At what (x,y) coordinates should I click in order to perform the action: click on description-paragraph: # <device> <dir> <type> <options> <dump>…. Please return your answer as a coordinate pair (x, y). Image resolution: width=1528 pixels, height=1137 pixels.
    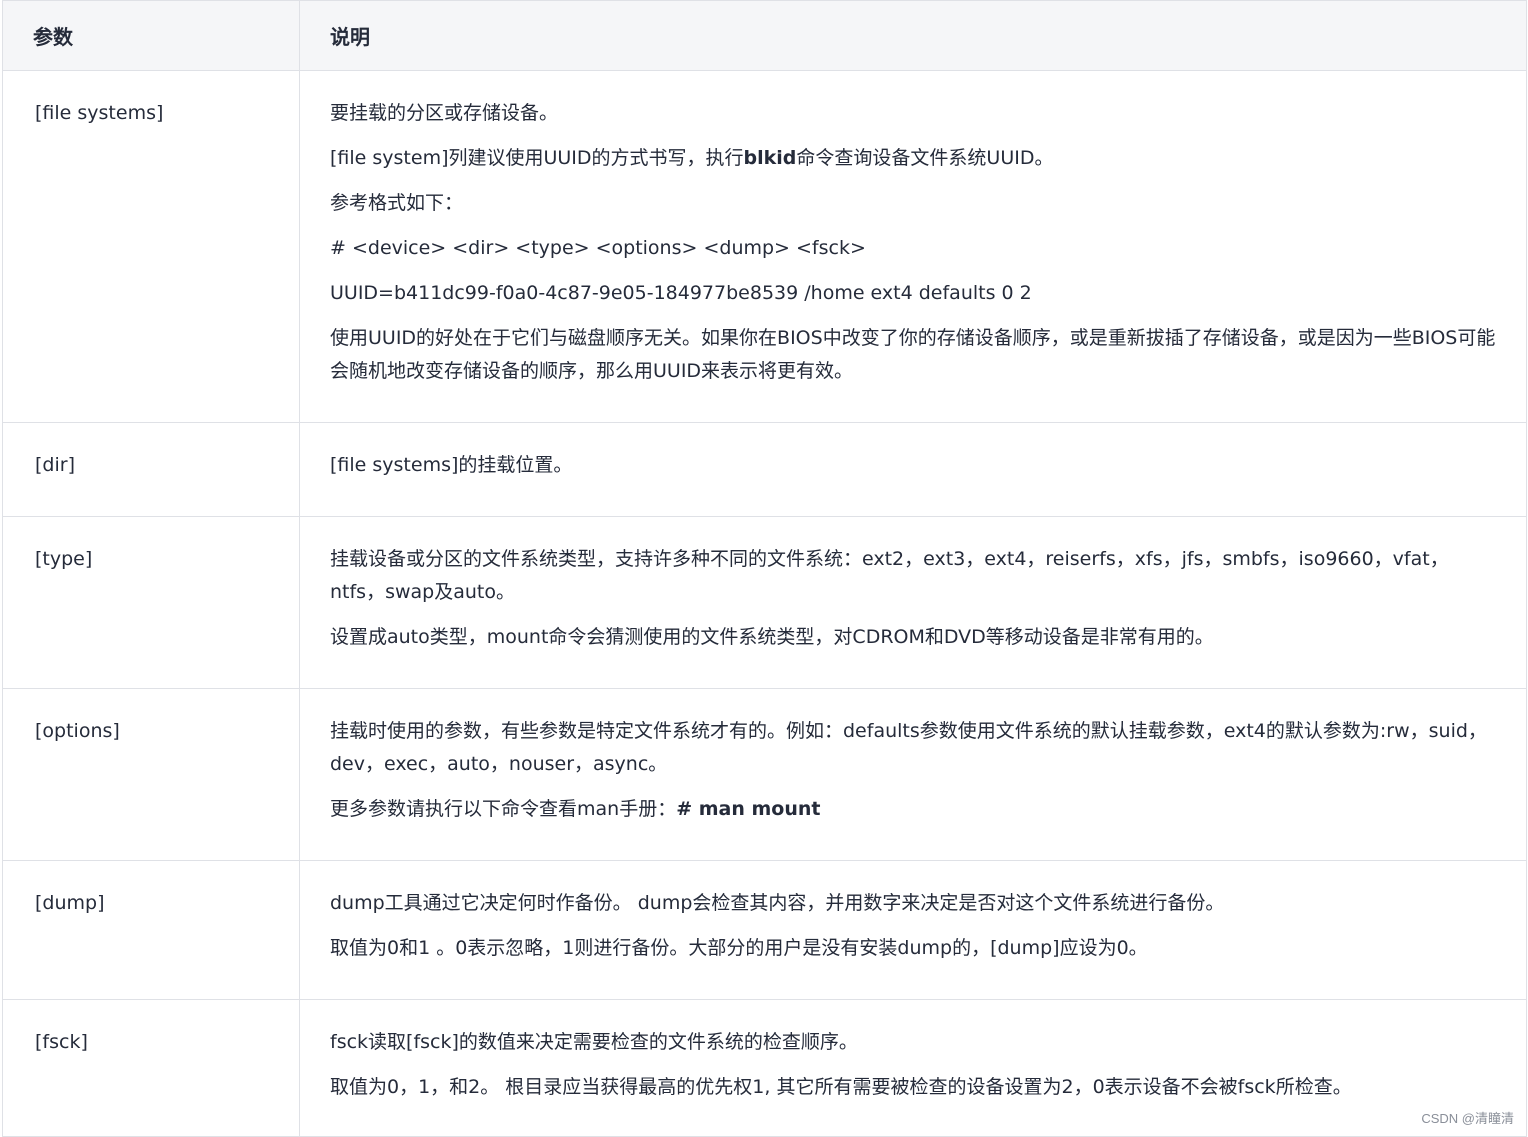
    Looking at the image, I should click on (913, 248).